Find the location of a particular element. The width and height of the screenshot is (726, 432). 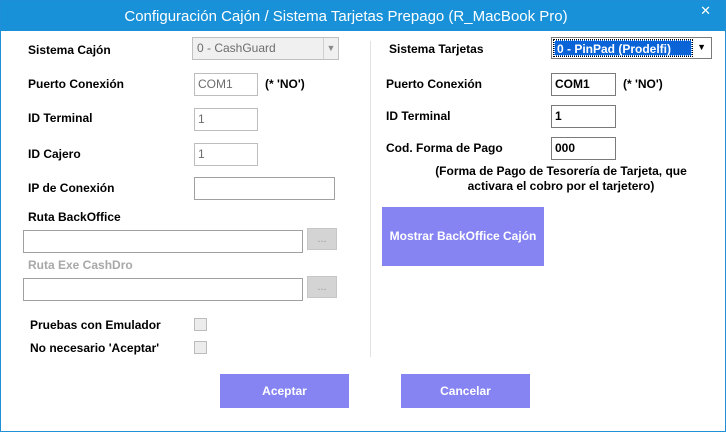

id-terminal-input: 1 is located at coordinates (226, 119).